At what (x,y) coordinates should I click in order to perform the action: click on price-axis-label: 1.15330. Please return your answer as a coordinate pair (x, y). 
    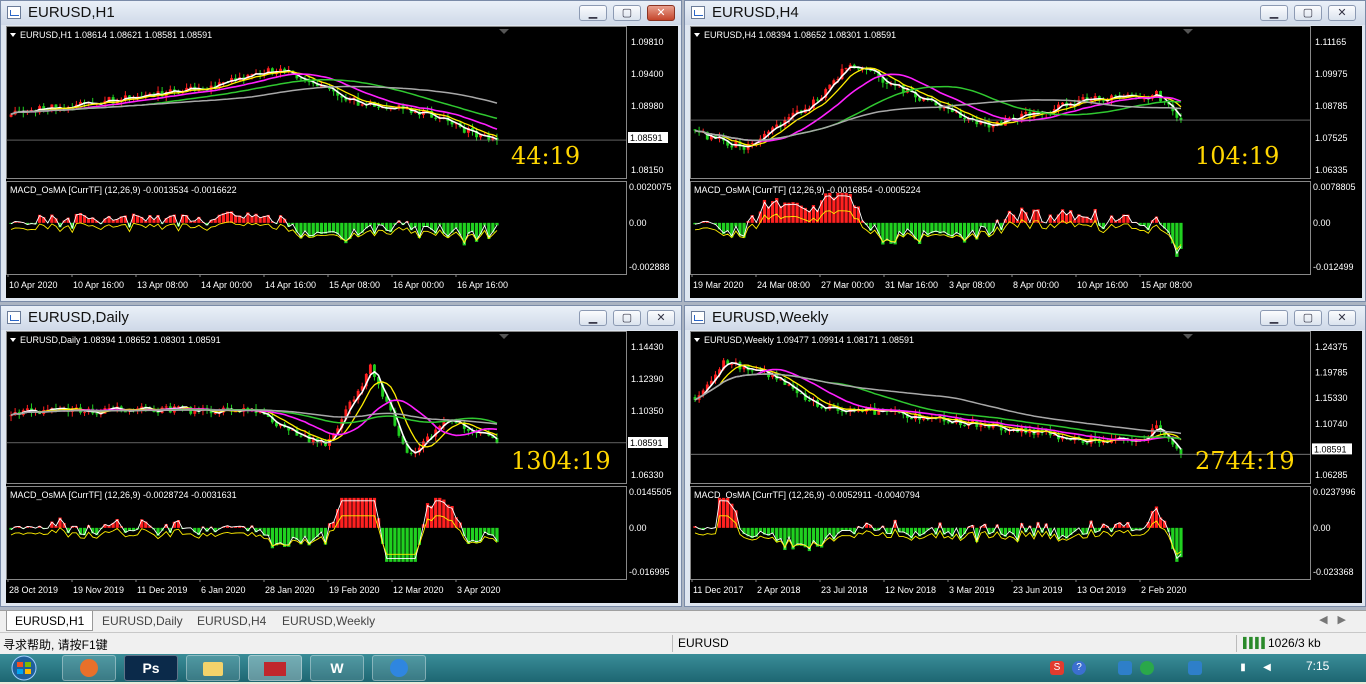
    Looking at the image, I should click on (1331, 398).